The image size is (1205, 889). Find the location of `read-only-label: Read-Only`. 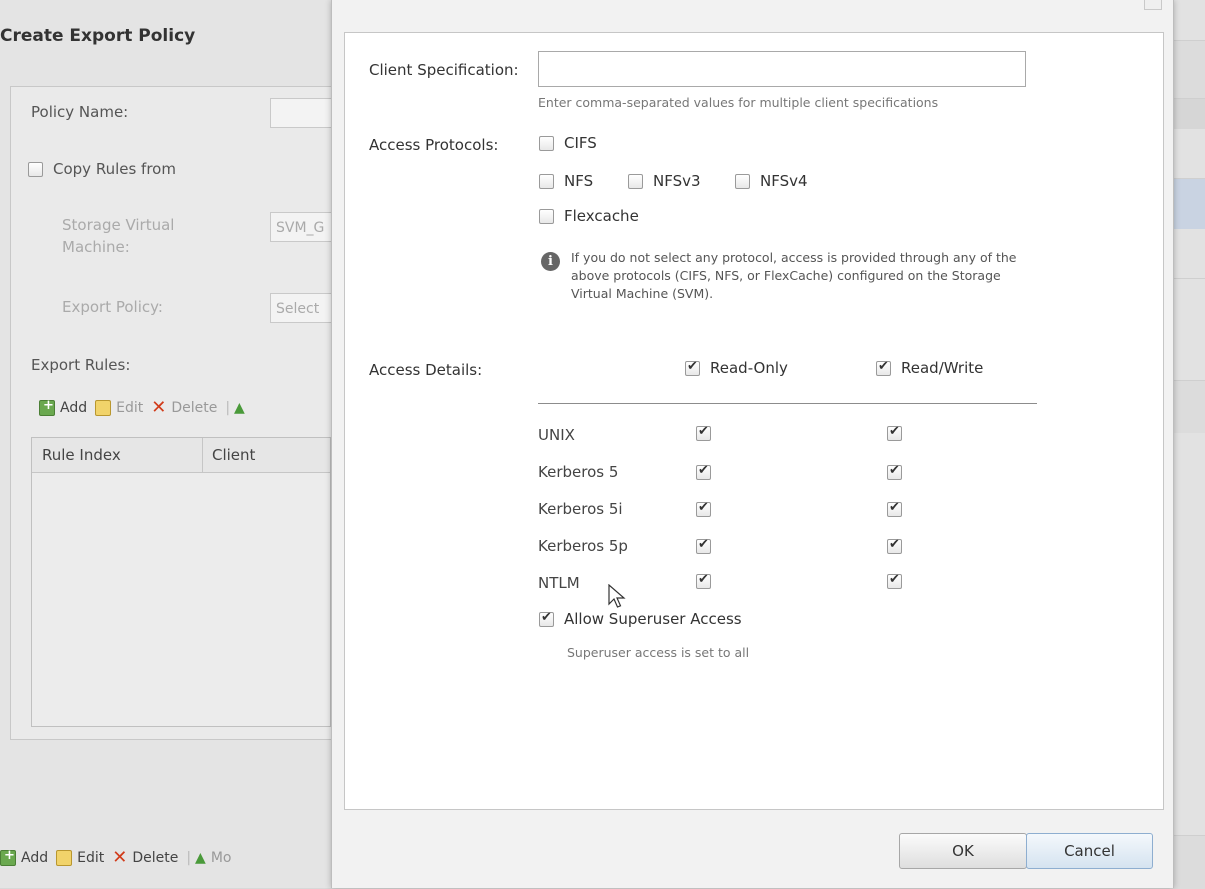

read-only-label: Read-Only is located at coordinates (749, 368).